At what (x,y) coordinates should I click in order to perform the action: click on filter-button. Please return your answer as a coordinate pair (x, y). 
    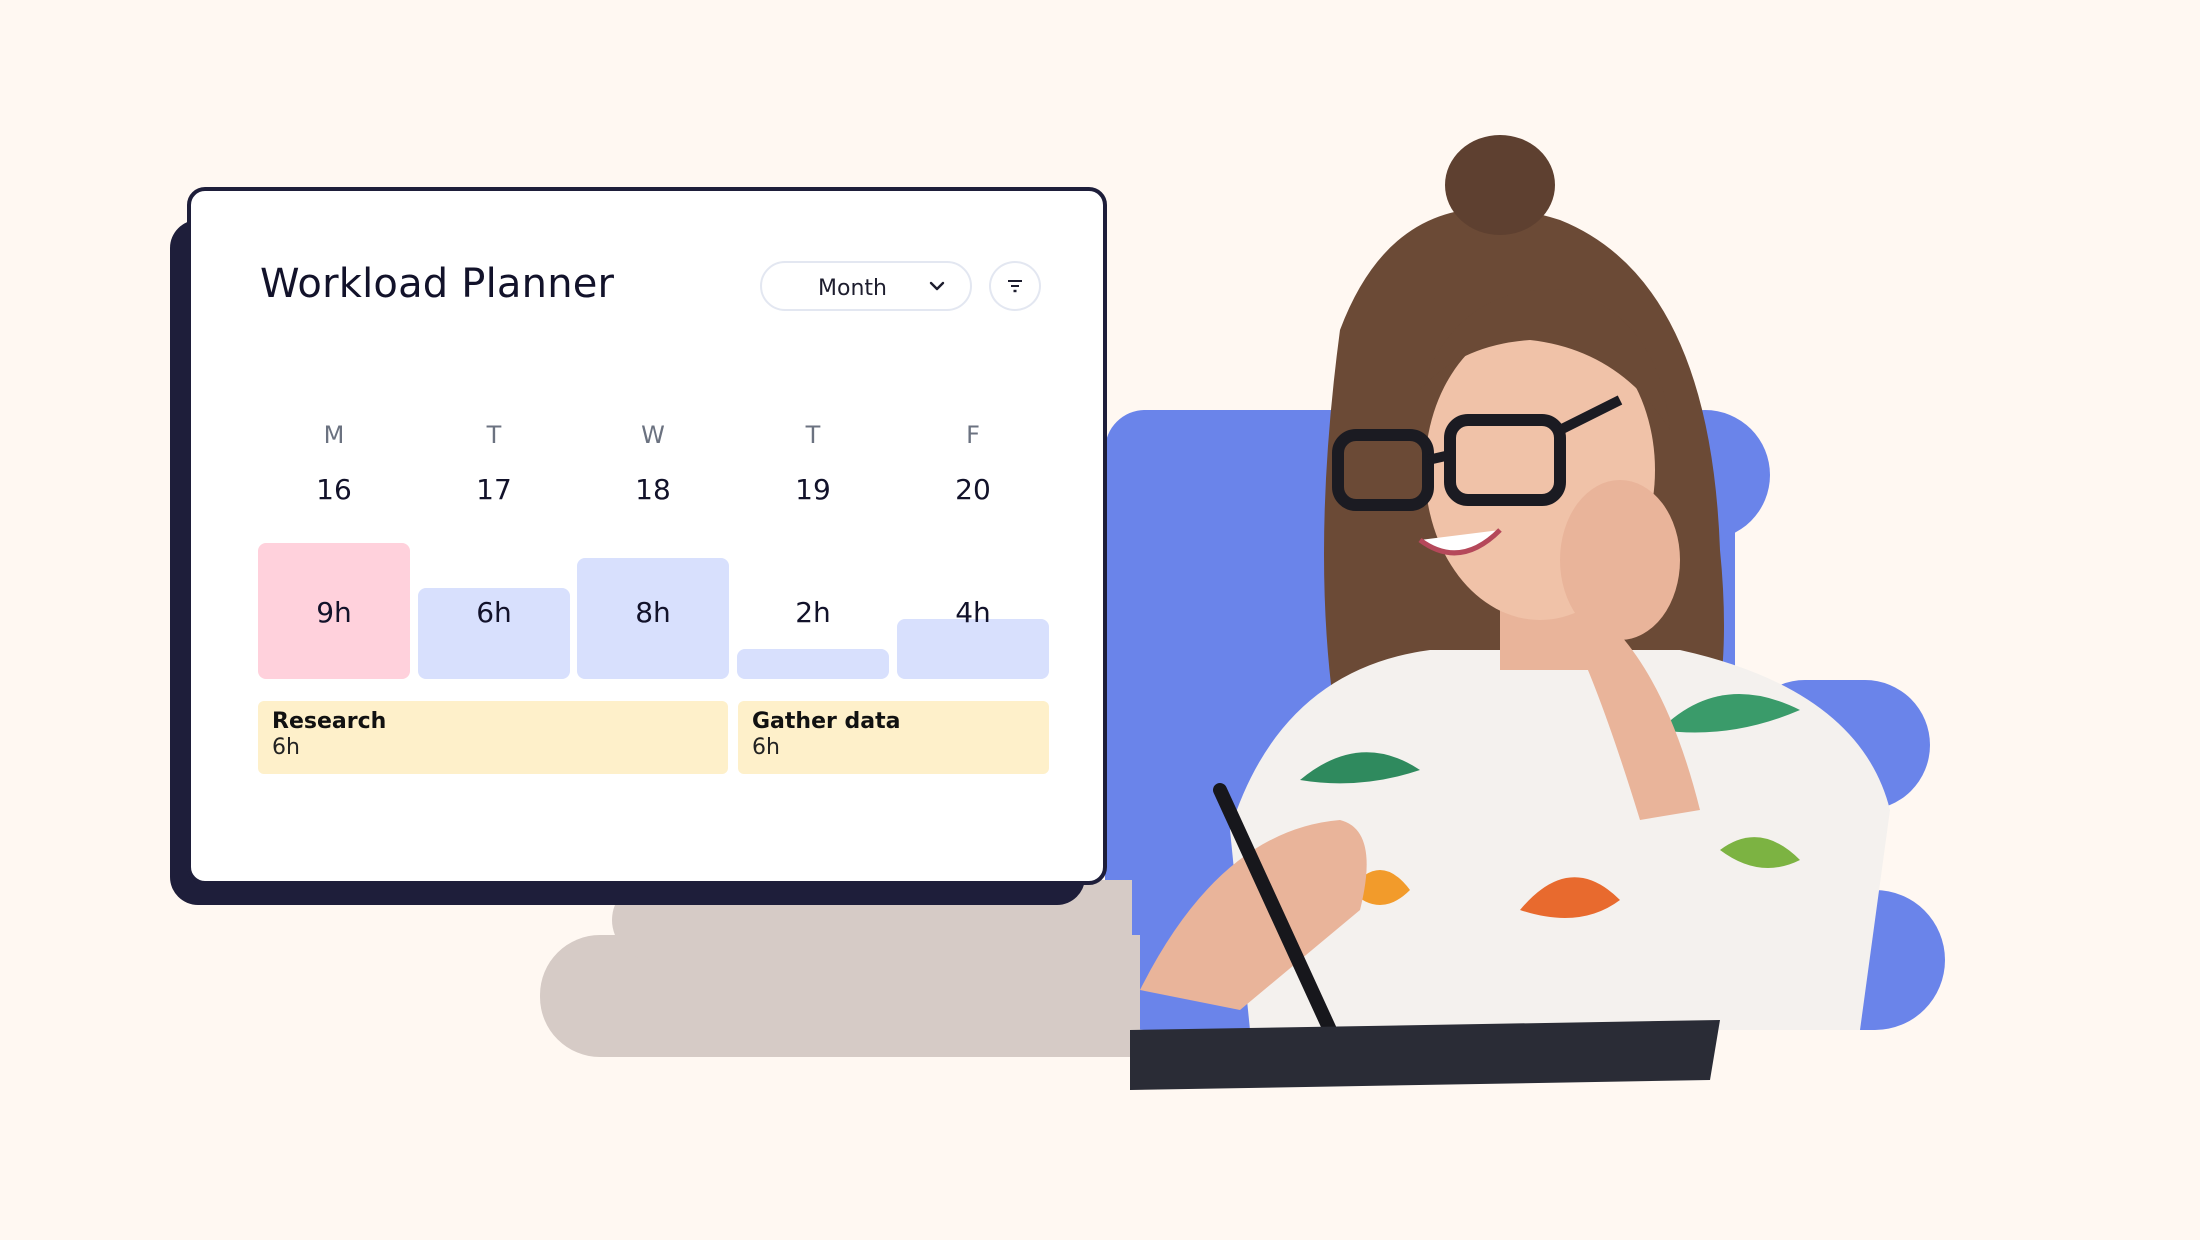
    Looking at the image, I should click on (1015, 286).